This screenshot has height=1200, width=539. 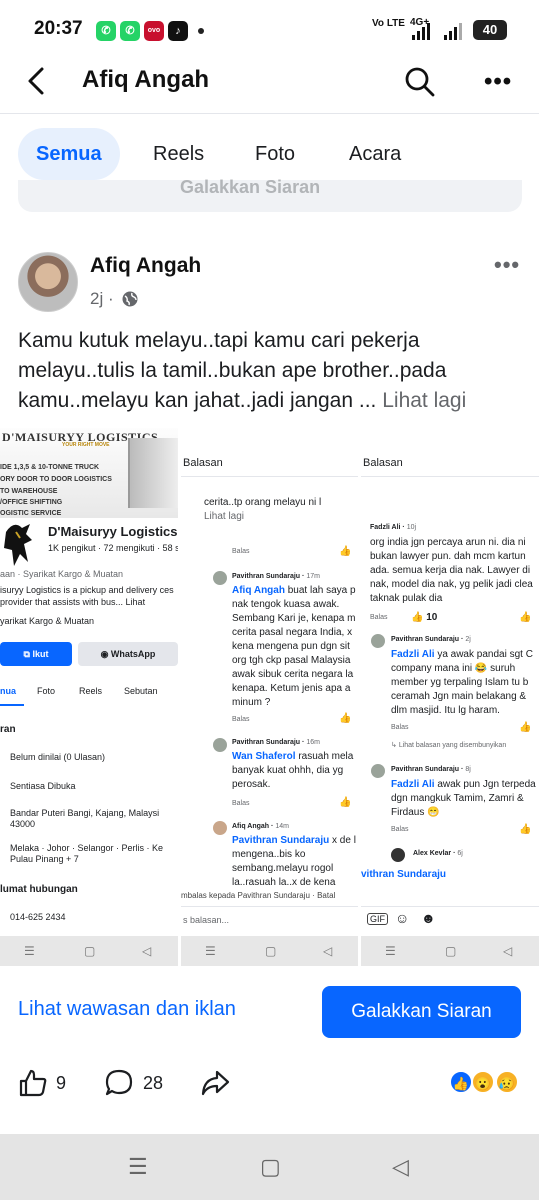 What do you see at coordinates (421, 1012) in the screenshot?
I see `promote-post-button: Galakkan Siaran` at bounding box center [421, 1012].